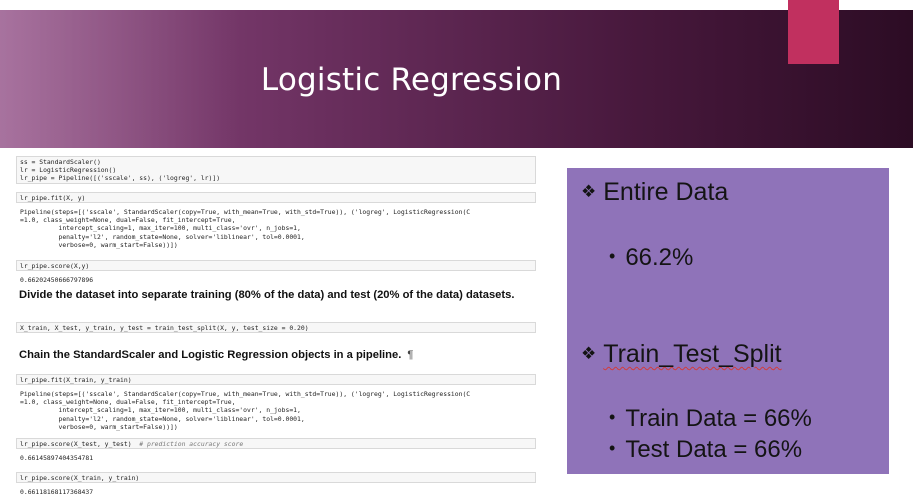 The height and width of the screenshot is (503, 913). What do you see at coordinates (276, 477) in the screenshot?
I see `code-cell-score-train: lr_pipe.score(X_train, y_train)` at bounding box center [276, 477].